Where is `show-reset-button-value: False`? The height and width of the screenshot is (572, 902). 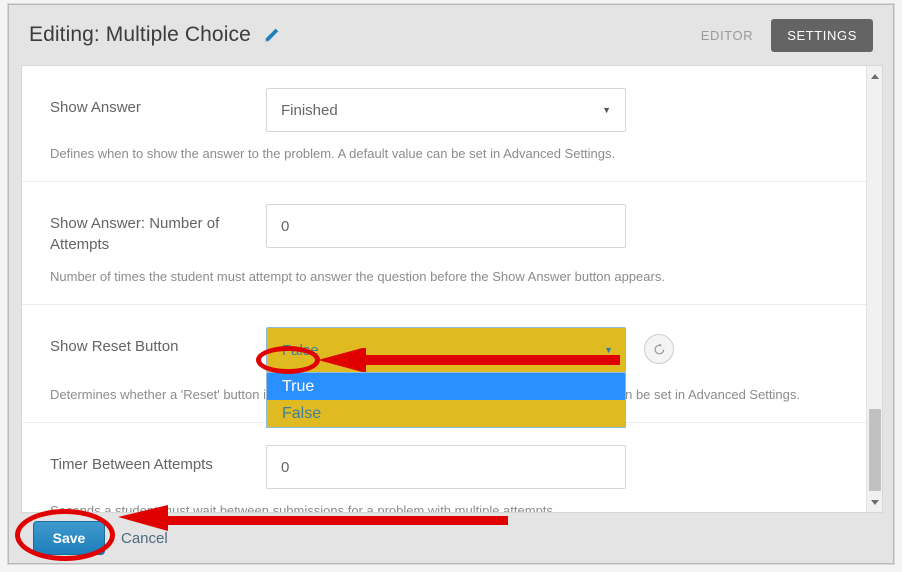 show-reset-button-value: False is located at coordinates (300, 350).